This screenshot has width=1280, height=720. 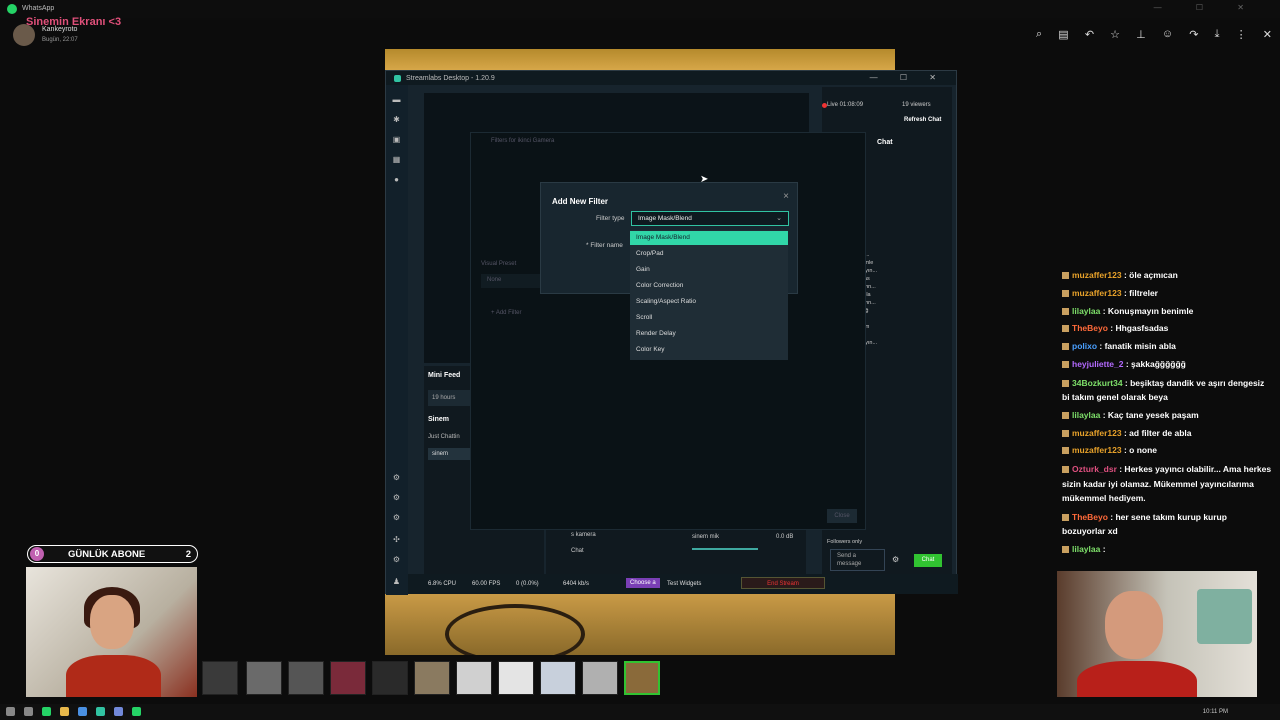 I want to click on chat-text: : filtreler, so click(x=1139, y=292).